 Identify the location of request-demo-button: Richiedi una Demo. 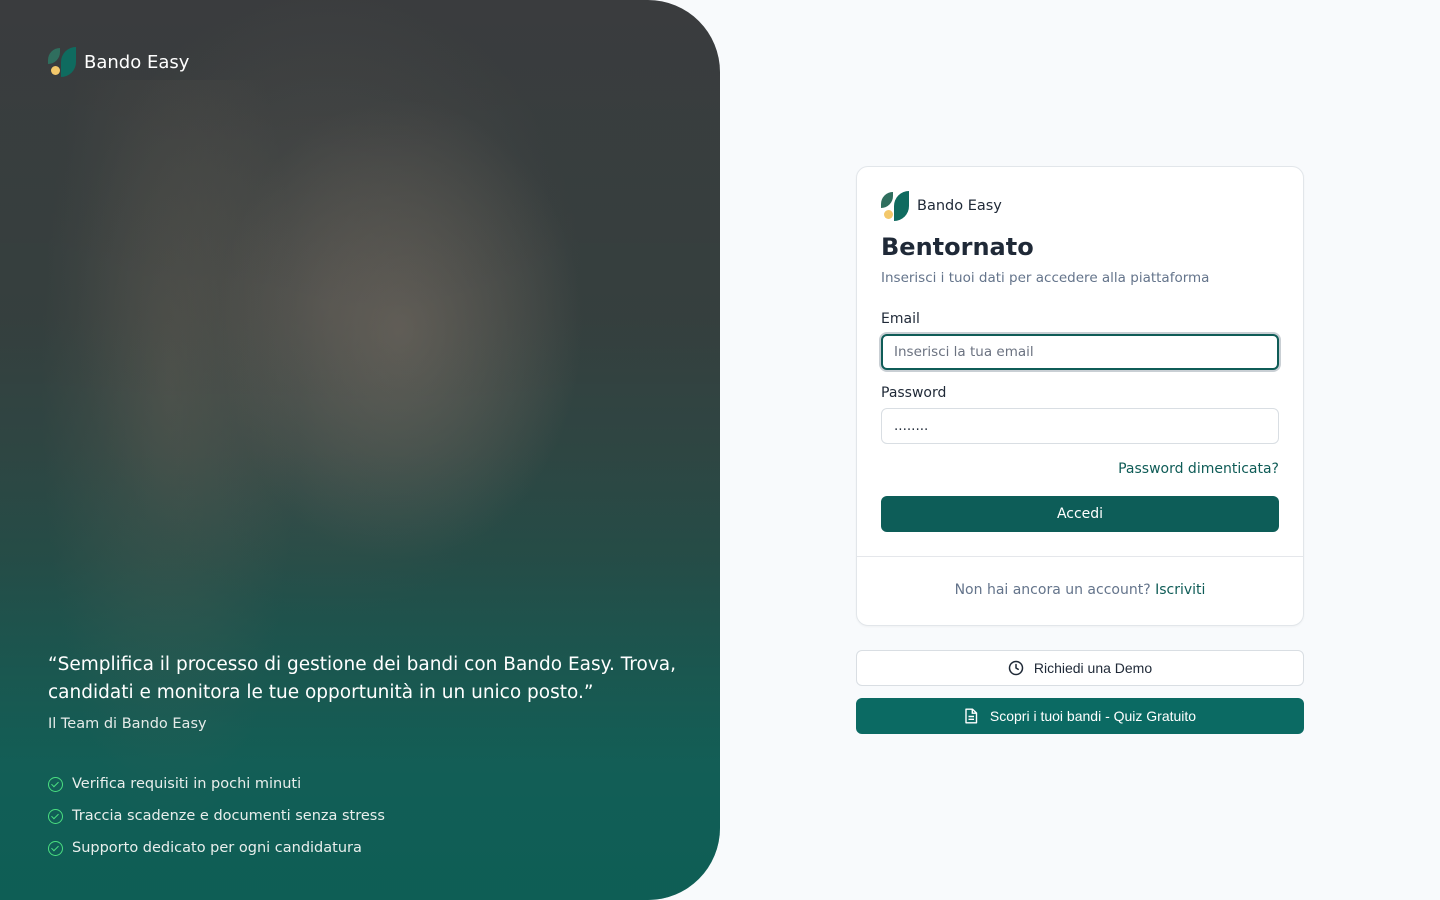
(1080, 668).